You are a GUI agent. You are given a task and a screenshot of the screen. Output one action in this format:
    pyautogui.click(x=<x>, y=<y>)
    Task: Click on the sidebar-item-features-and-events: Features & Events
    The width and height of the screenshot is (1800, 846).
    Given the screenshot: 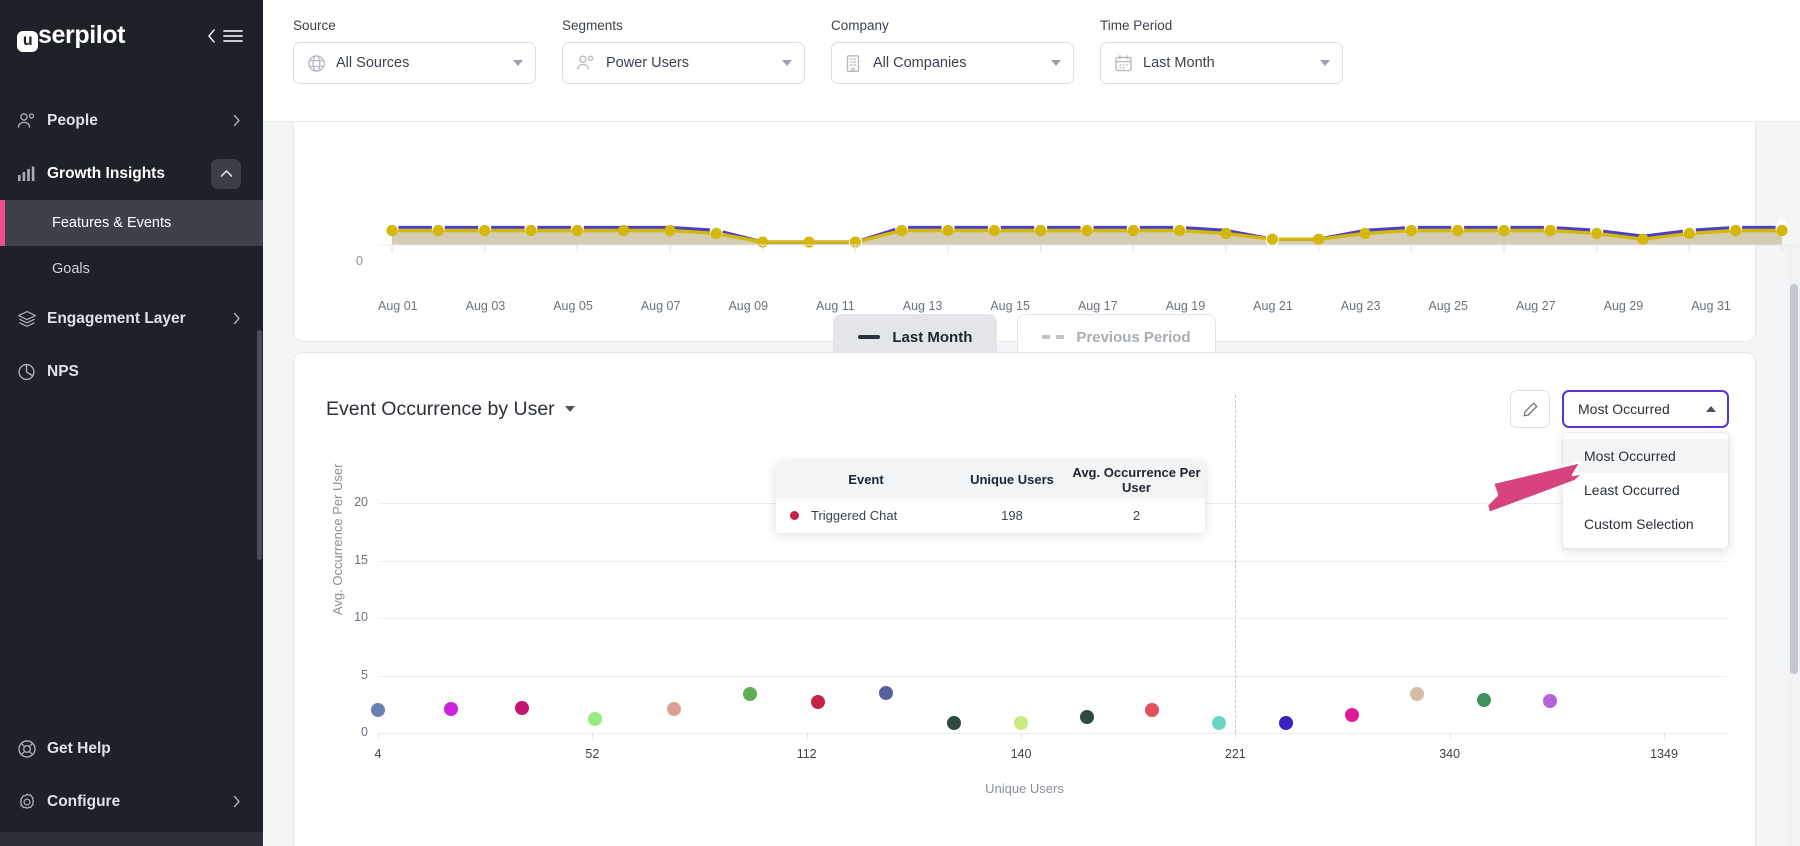 What is the action you would take?
    pyautogui.click(x=131, y=223)
    